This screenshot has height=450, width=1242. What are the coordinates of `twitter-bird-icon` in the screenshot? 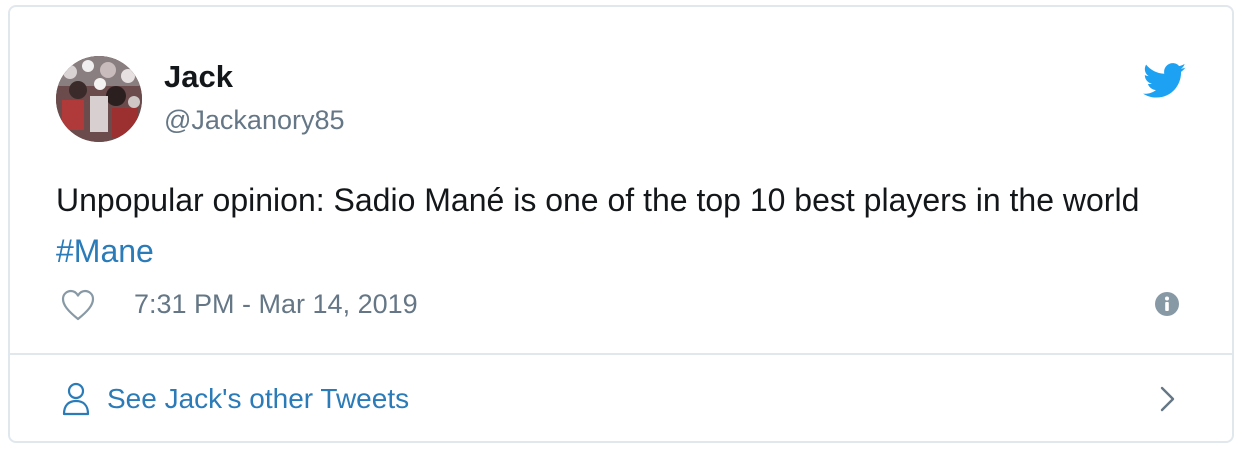 It's located at (1165, 81).